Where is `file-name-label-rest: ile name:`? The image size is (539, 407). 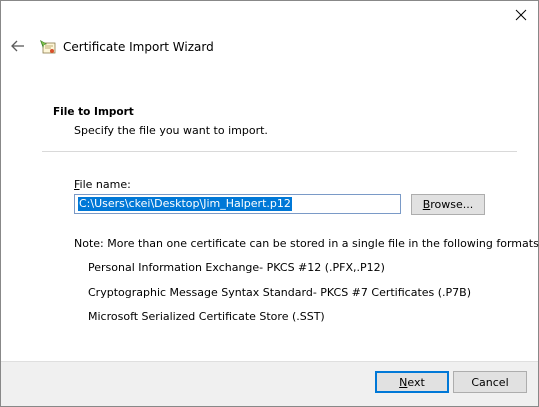
file-name-label-rest: ile name: is located at coordinates (105, 184).